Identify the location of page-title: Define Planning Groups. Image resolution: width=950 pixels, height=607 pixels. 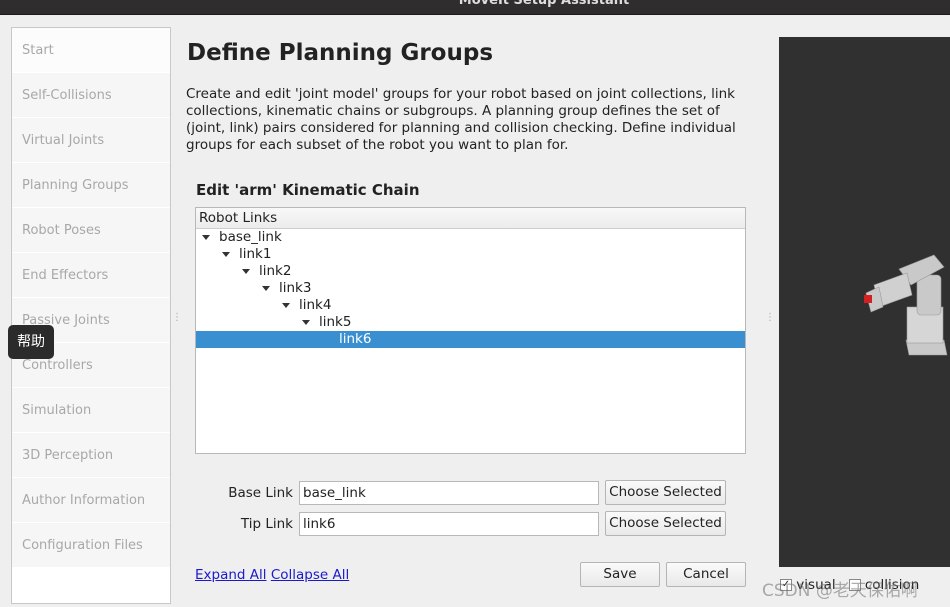
(340, 53).